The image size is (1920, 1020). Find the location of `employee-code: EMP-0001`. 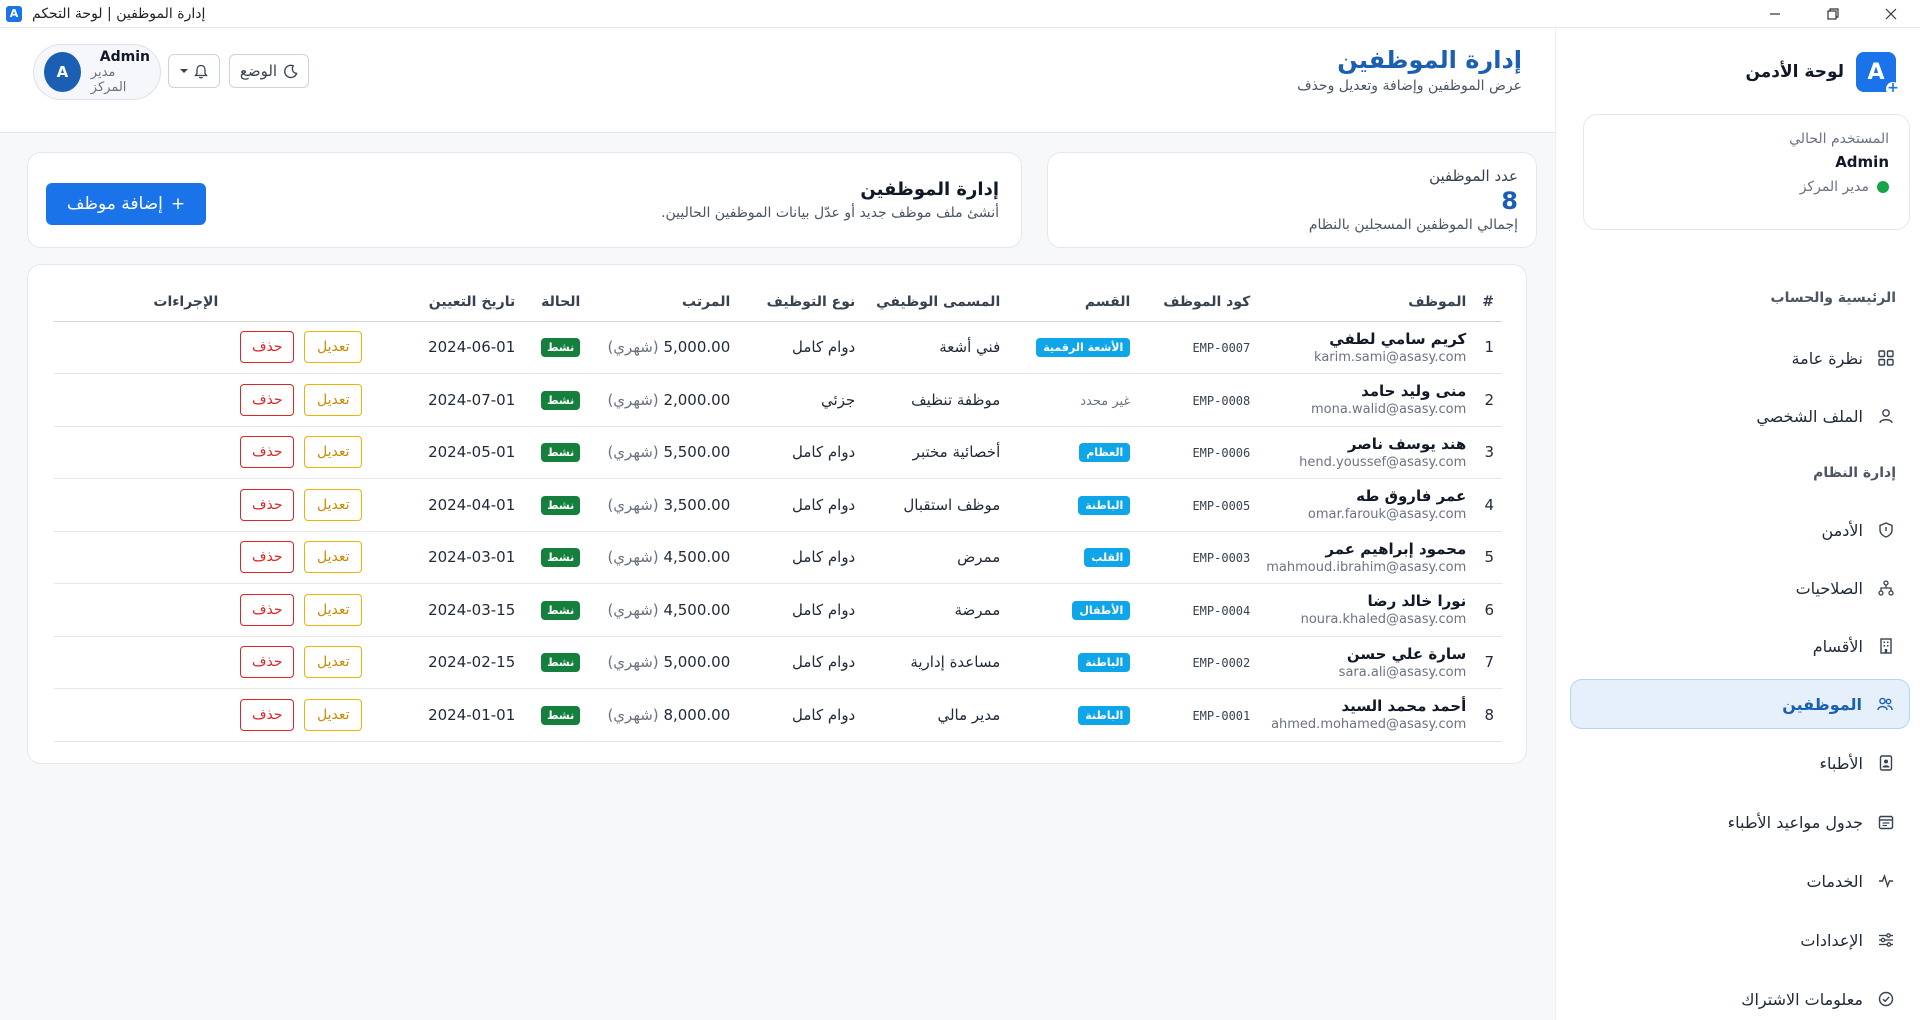

employee-code: EMP-0001 is located at coordinates (1221, 715).